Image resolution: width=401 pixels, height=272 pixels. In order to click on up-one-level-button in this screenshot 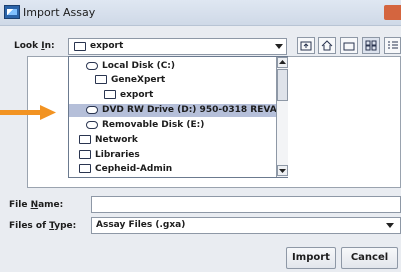, I will do `click(306, 45)`.